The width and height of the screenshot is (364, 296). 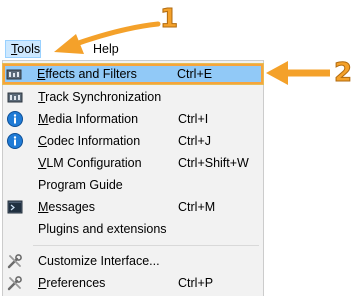 I want to click on menu-item-program-guide: Program Guide, so click(x=133, y=185).